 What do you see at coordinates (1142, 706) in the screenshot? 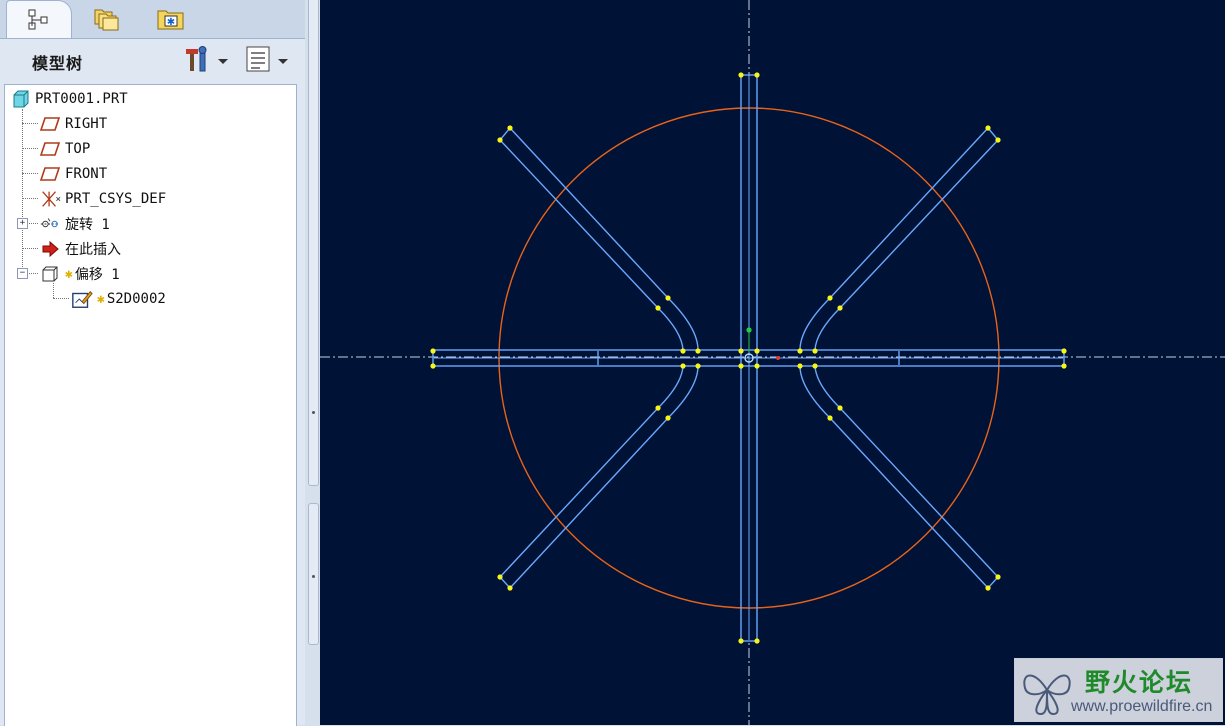
I see `watermark-url: www.proewildfire.cn` at bounding box center [1142, 706].